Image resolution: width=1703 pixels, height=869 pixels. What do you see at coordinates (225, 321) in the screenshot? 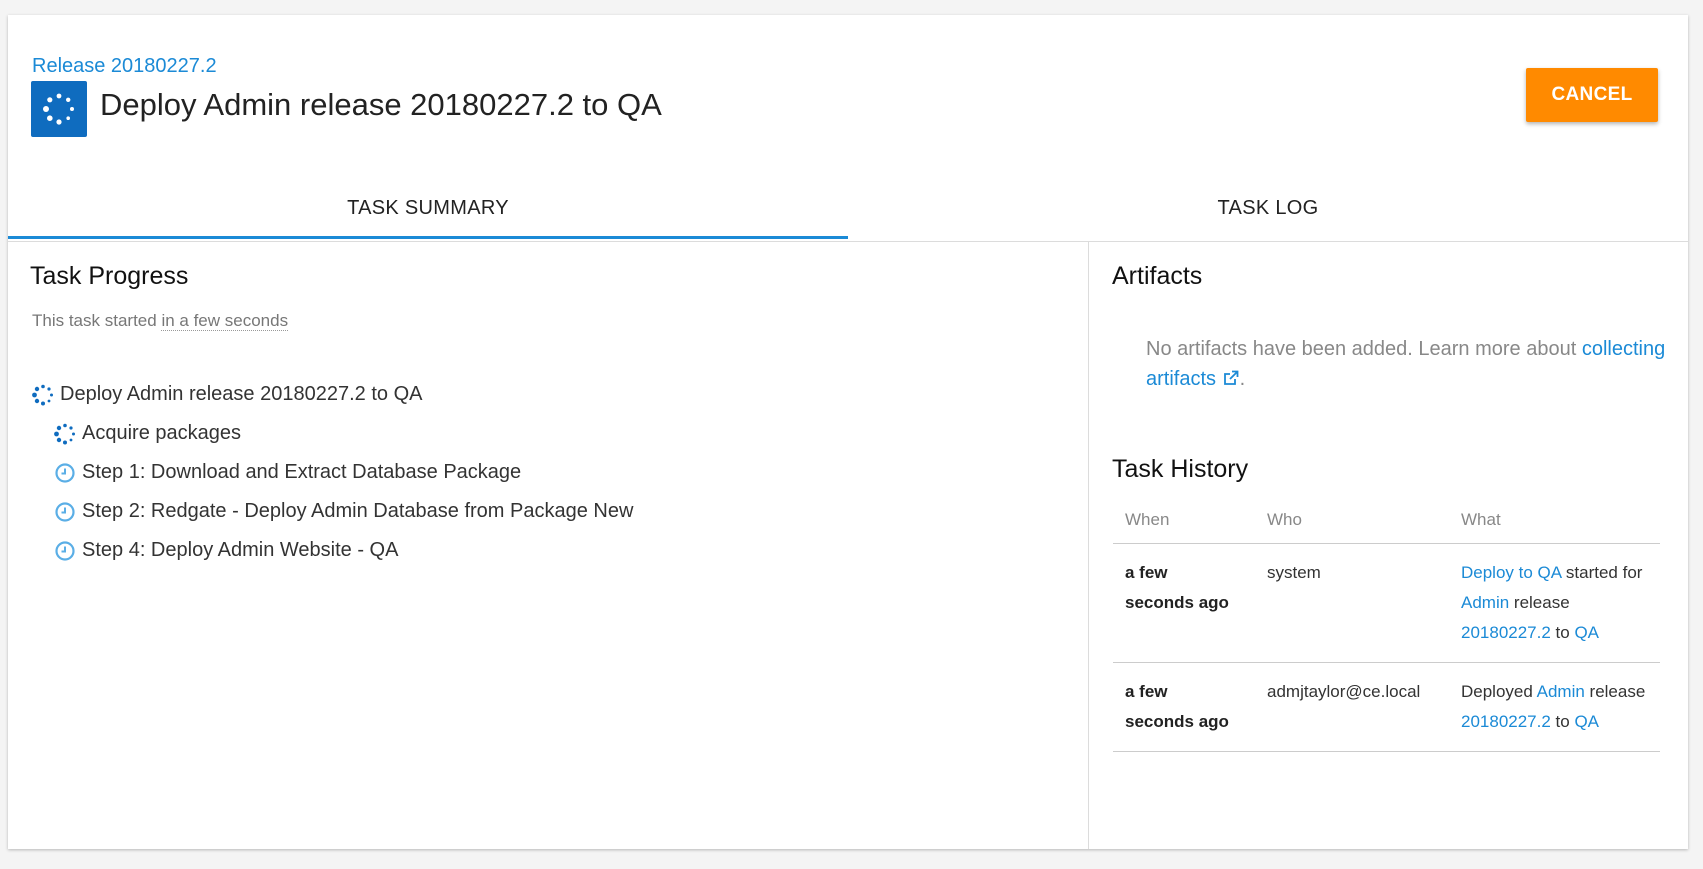
I see `started-relative-time: in a few seconds` at bounding box center [225, 321].